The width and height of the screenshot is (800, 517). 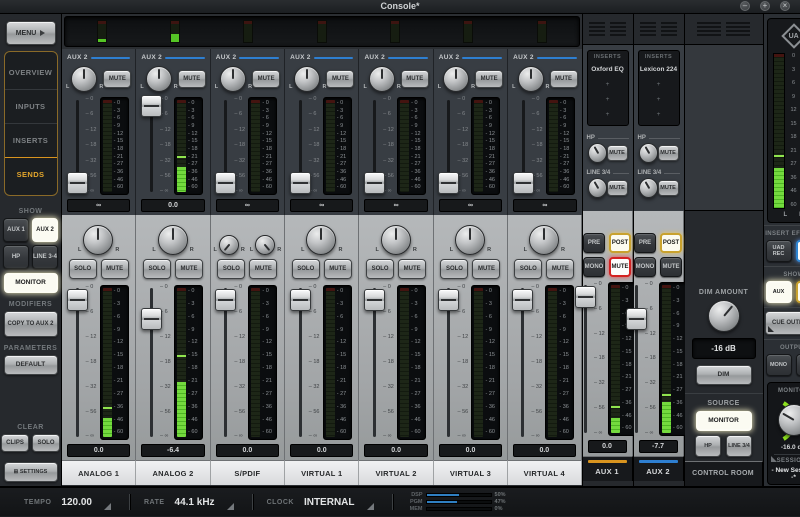 I want to click on clear-clips-button: CLIPS, so click(x=15, y=443).